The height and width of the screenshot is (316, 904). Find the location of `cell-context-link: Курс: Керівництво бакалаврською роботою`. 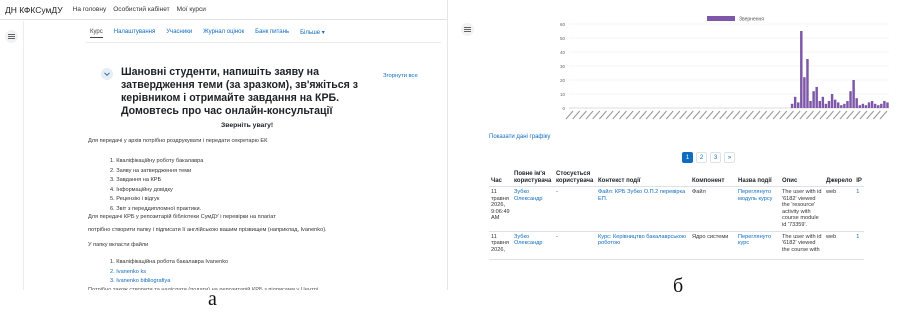

cell-context-link: Курс: Керівництво бакалаврською роботою is located at coordinates (643, 245).